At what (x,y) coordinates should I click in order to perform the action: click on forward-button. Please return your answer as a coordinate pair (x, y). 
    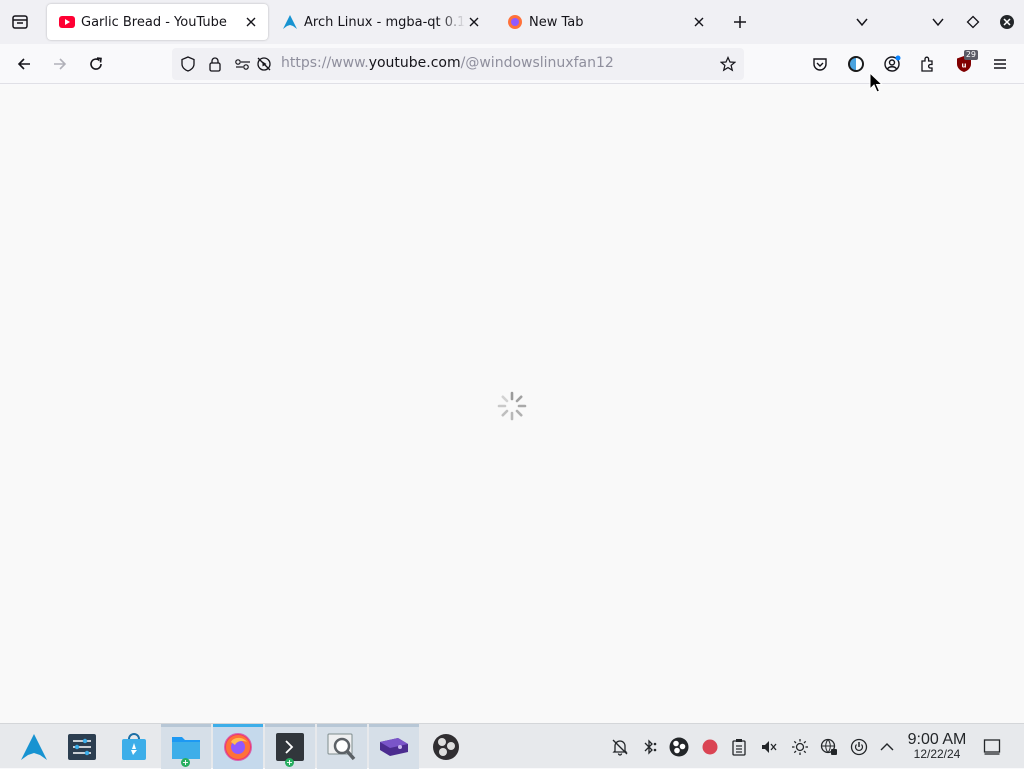
    Looking at the image, I should click on (60, 64).